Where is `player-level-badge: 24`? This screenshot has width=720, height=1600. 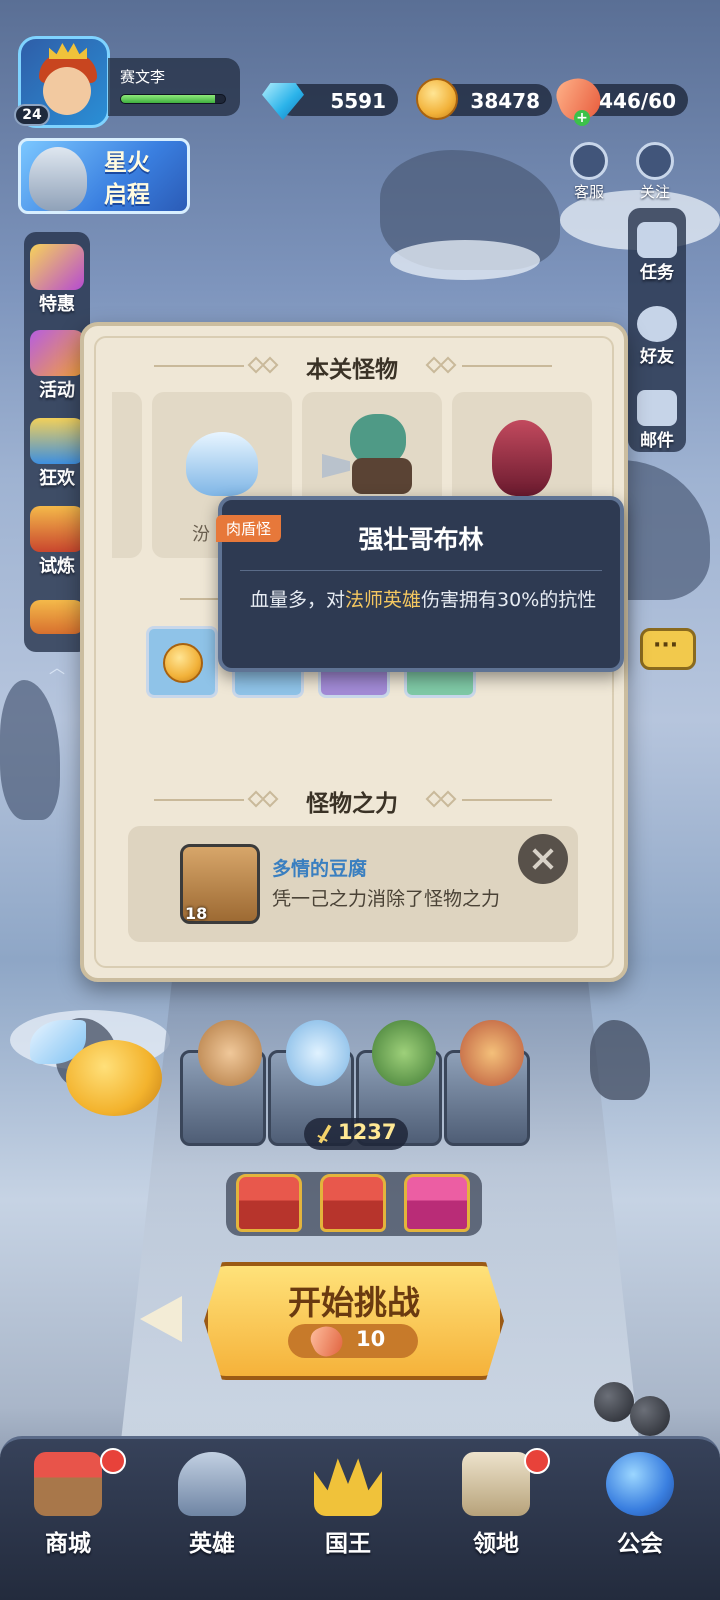 player-level-badge: 24 is located at coordinates (32, 115).